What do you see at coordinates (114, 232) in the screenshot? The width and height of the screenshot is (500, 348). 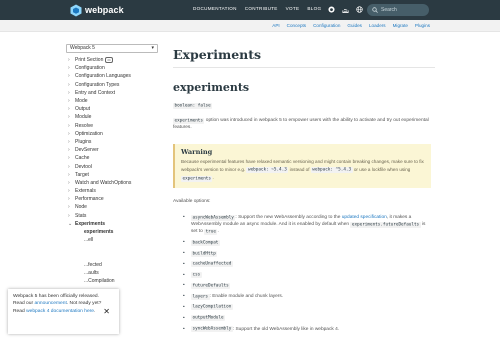 I see `sidebar-subitem: experiments` at bounding box center [114, 232].